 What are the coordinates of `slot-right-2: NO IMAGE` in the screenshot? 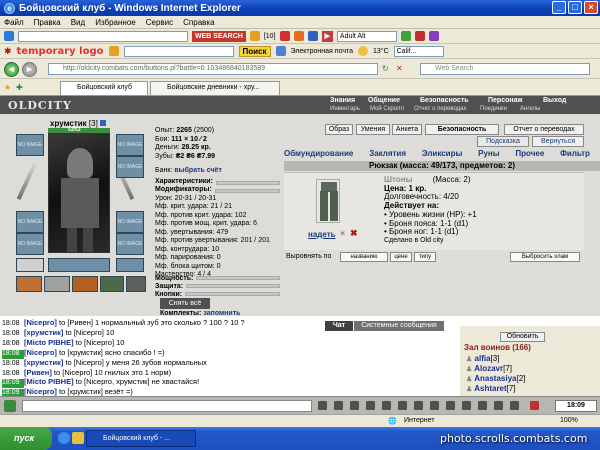 It's located at (130, 167).